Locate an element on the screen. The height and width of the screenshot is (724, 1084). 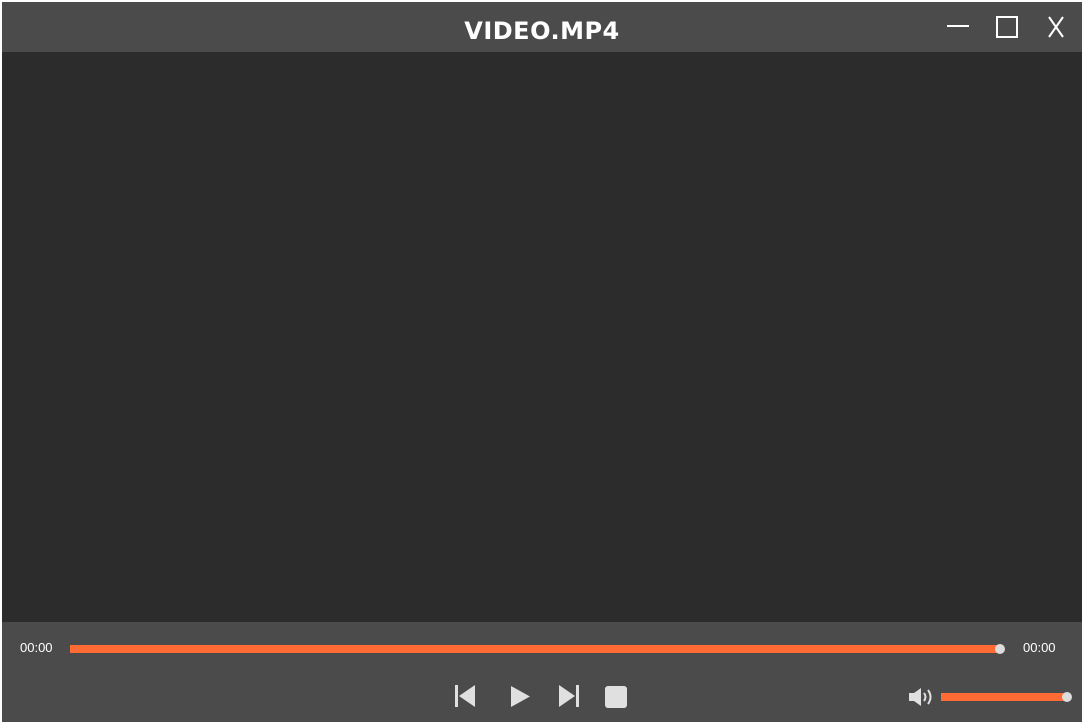
minimize-icon is located at coordinates (958, 26).